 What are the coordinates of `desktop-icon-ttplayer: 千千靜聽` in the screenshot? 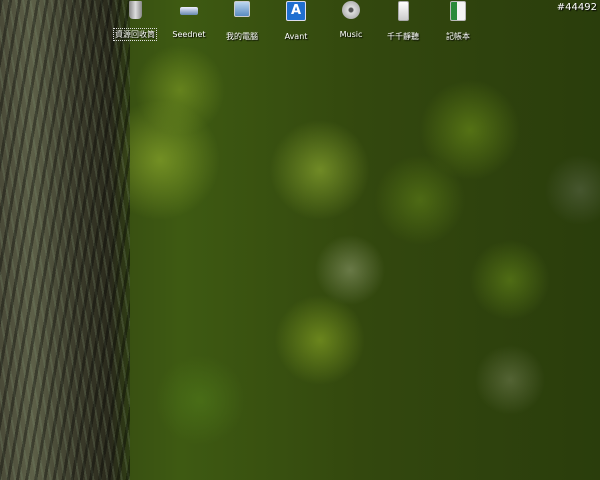 It's located at (403, 22).